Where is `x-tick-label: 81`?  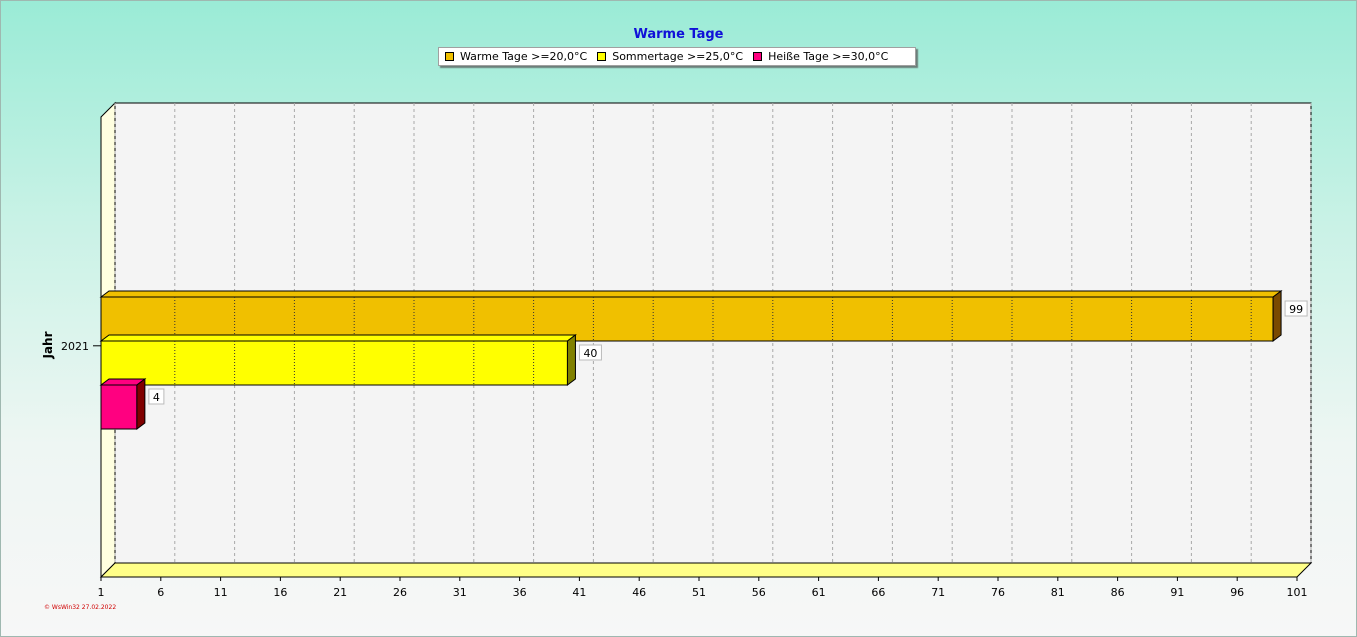 x-tick-label: 81 is located at coordinates (1058, 592).